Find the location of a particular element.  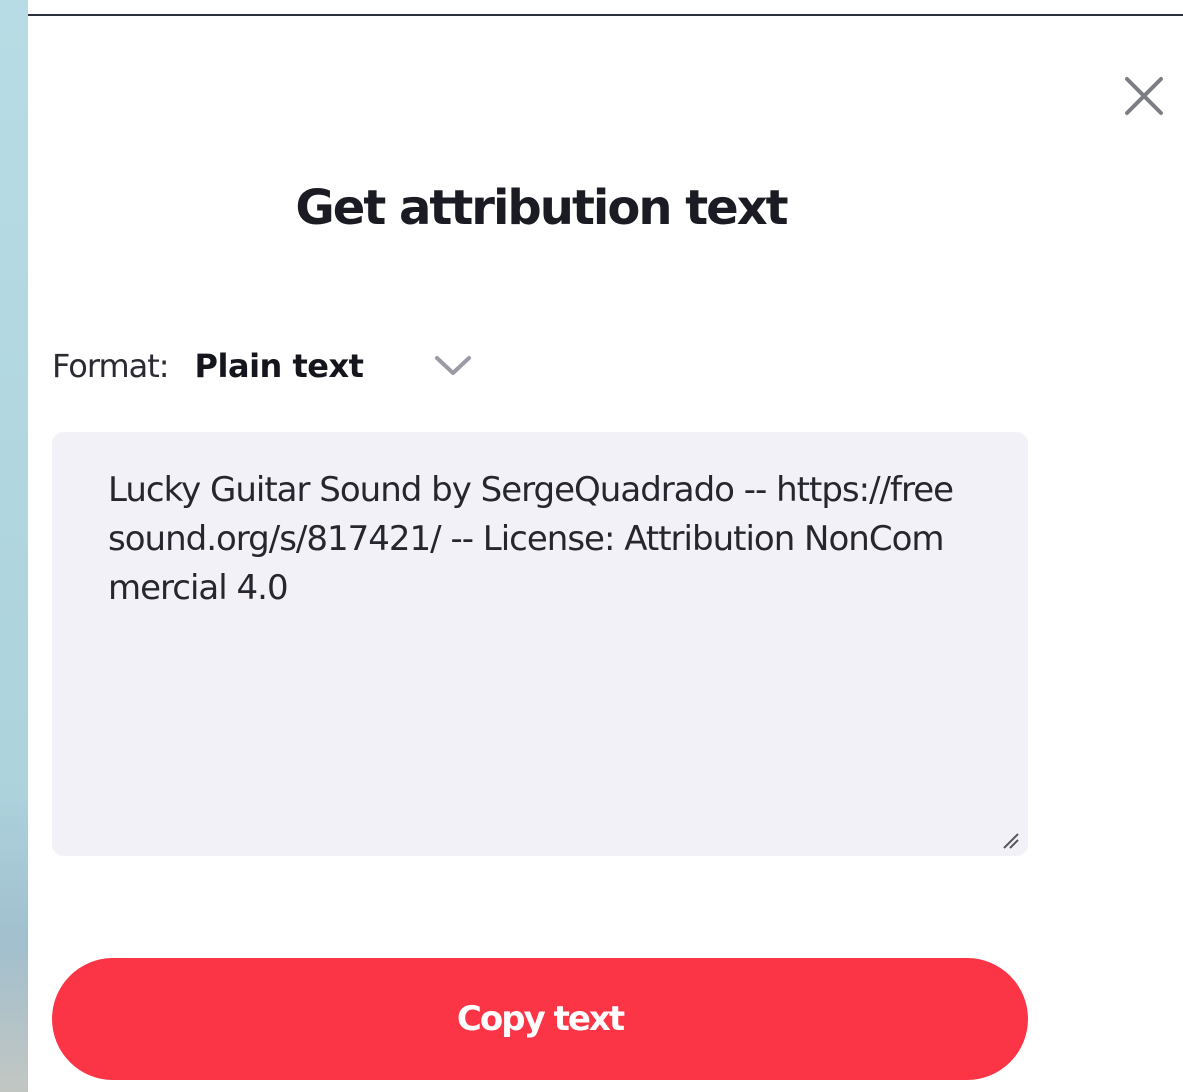

close-button is located at coordinates (1144, 96).